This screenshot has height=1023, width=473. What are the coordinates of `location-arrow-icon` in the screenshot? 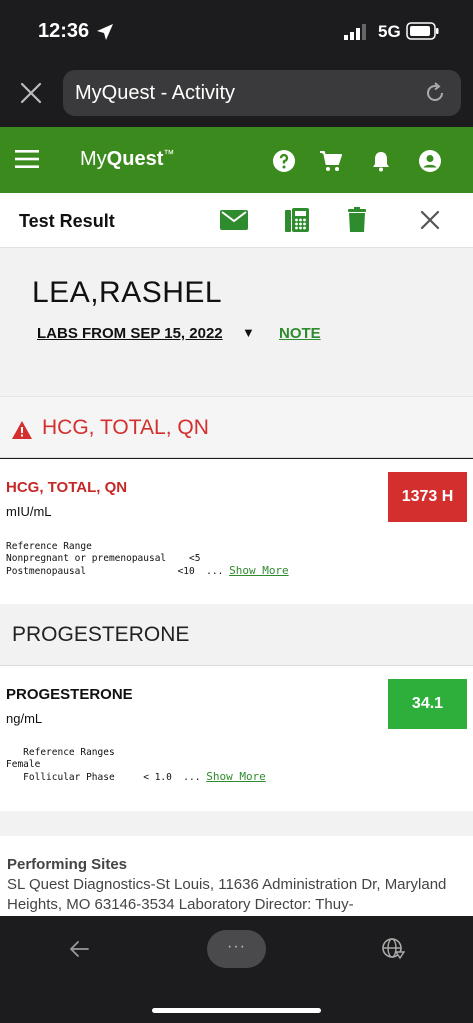 It's located at (105, 32).